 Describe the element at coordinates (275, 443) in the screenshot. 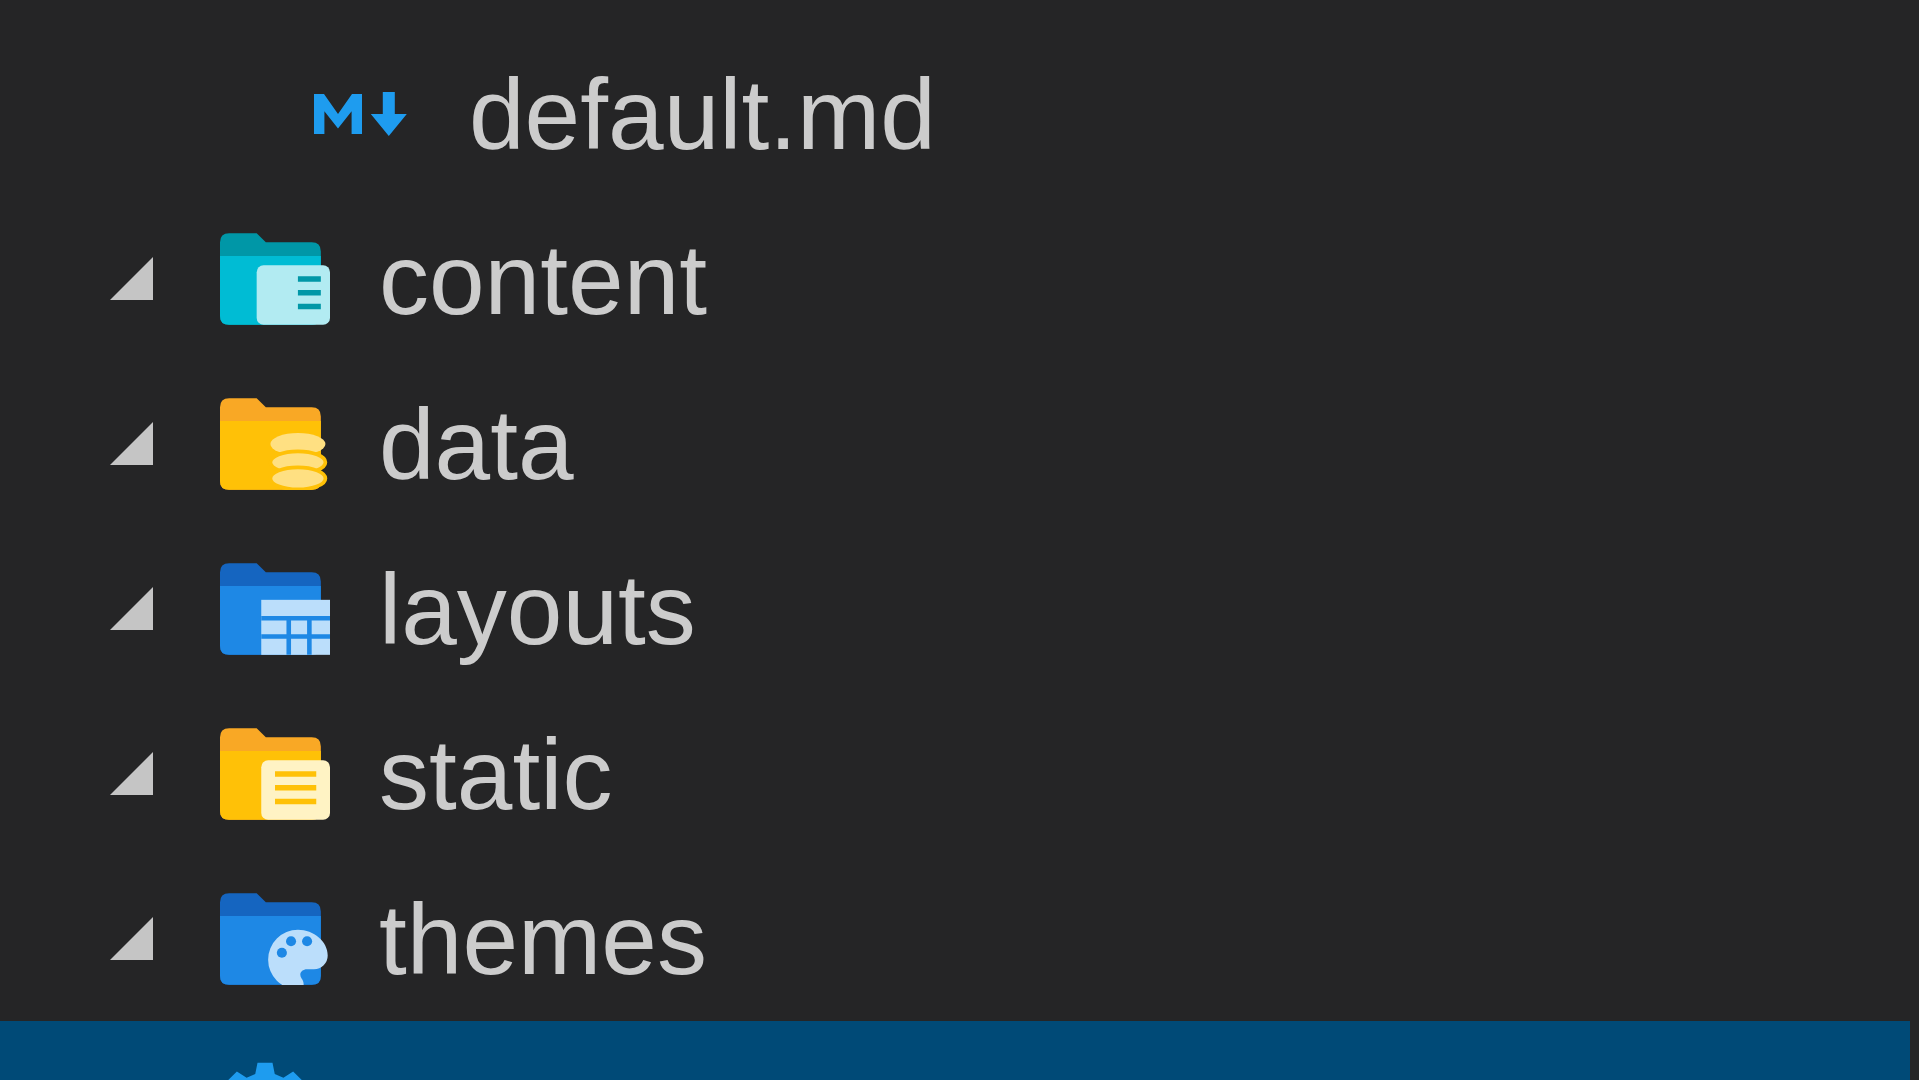

I see `folder-database-icon` at that location.